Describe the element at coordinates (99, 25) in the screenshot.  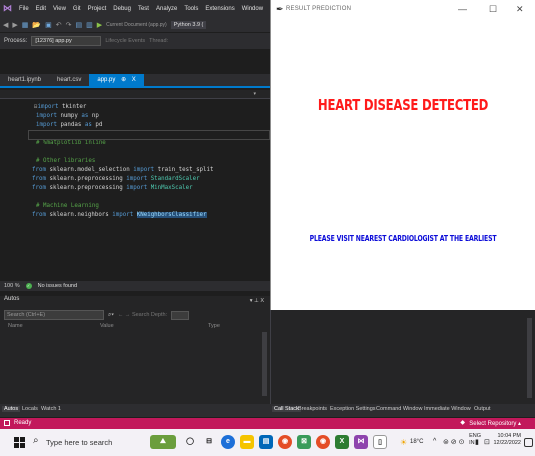
I see `start-debug-icon: ▶` at that location.